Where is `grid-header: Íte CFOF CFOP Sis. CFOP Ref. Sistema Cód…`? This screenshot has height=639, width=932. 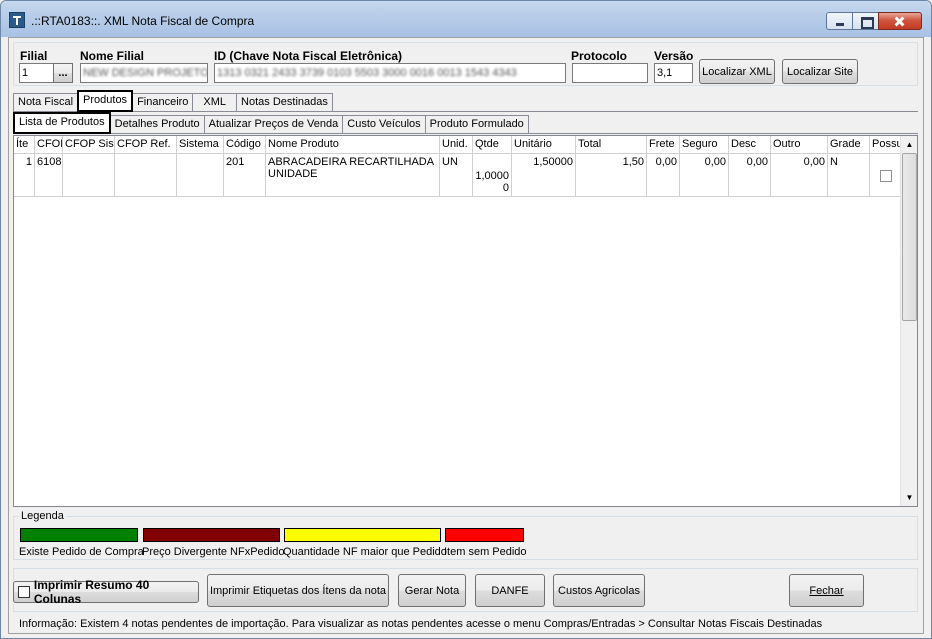
grid-header: Íte CFOF CFOP Sis. CFOP Ref. Sistema Cód… is located at coordinates (457, 145).